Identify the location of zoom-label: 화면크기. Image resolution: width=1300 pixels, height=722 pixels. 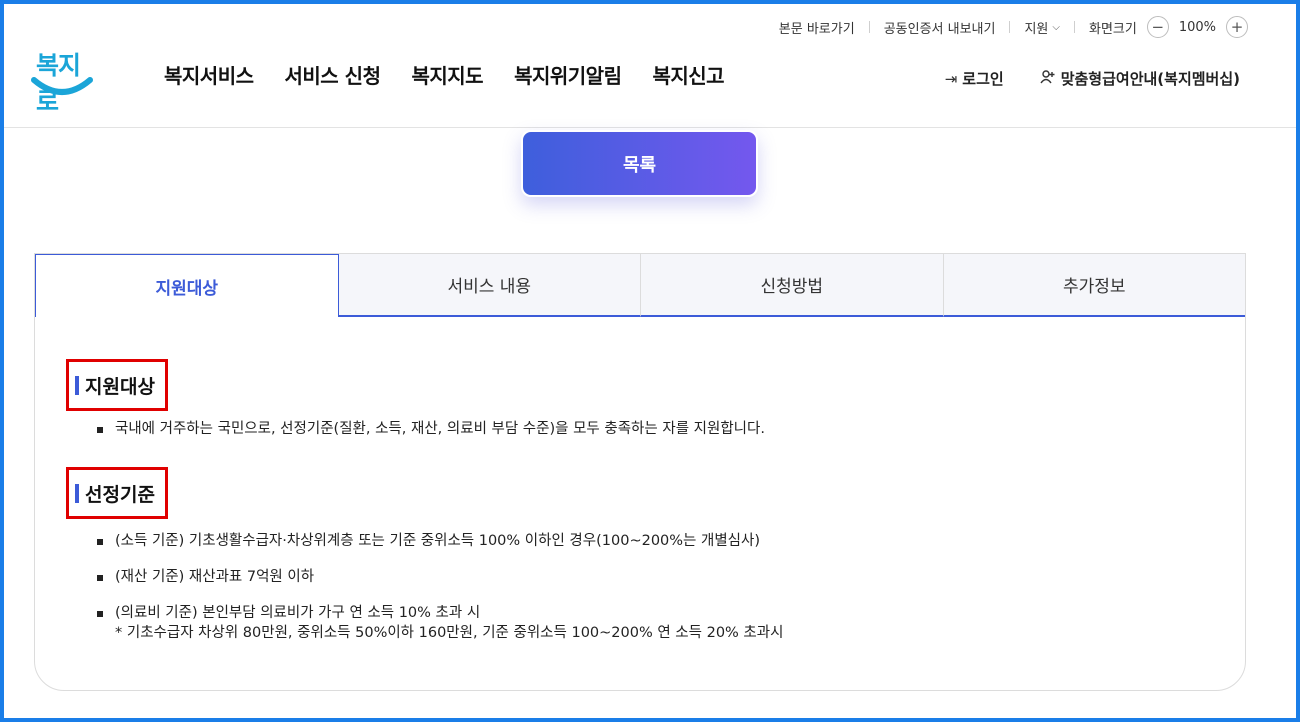
(1112, 29).